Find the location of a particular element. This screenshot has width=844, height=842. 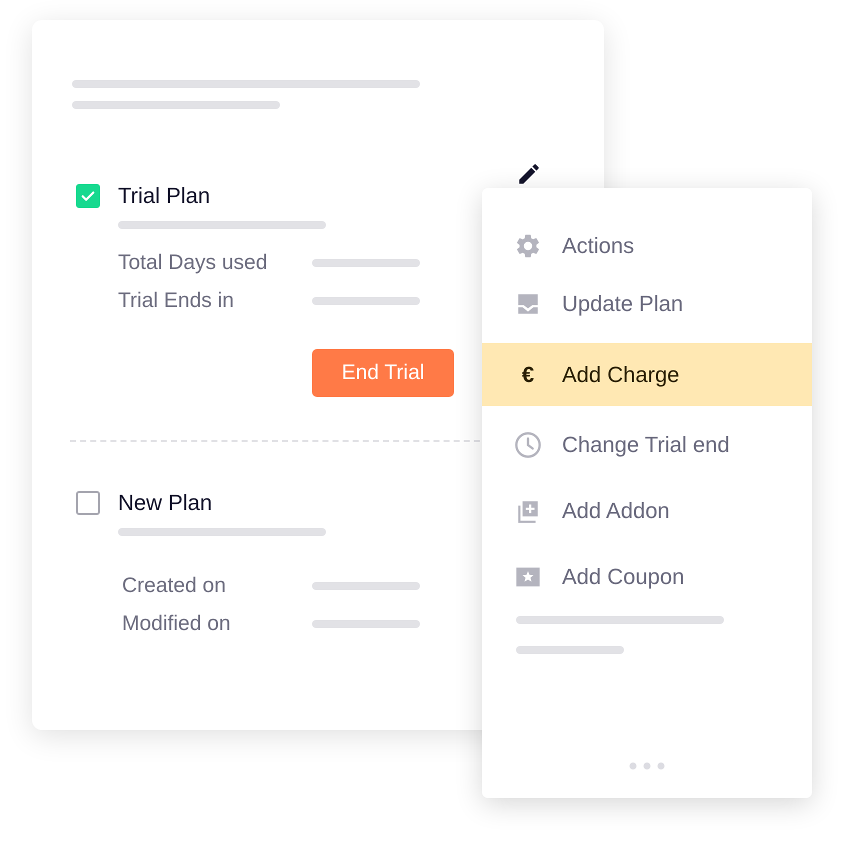

menu-item: € Add Charge is located at coordinates (647, 374).